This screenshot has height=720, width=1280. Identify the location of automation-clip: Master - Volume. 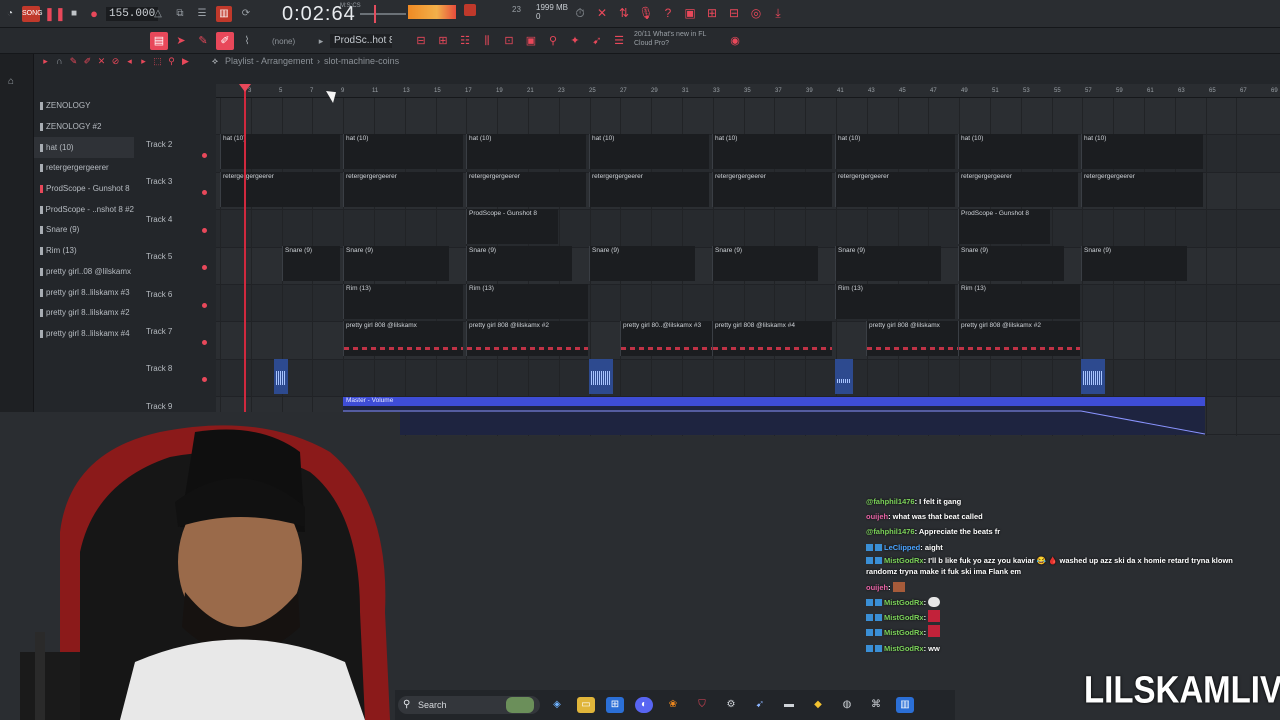
(774, 416).